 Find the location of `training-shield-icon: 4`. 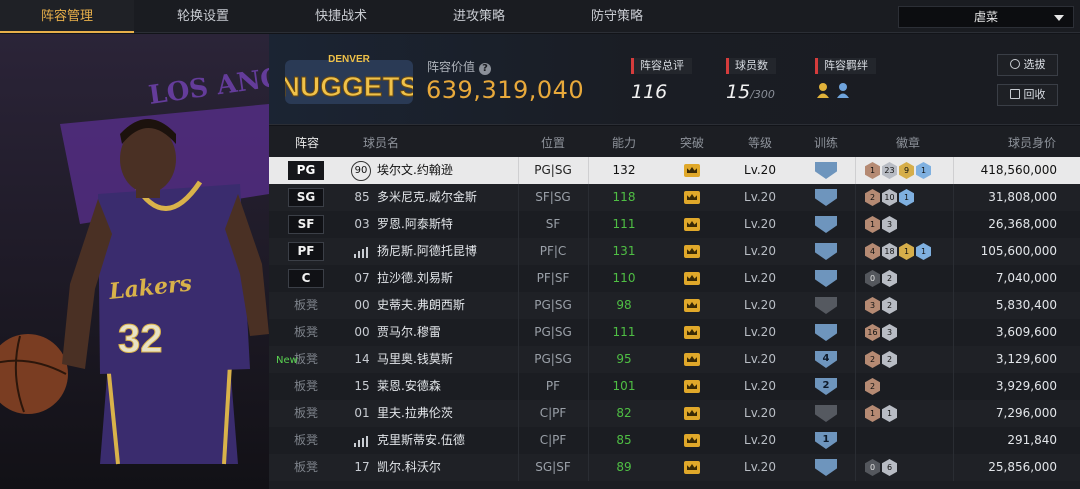

training-shield-icon: 4 is located at coordinates (826, 359).